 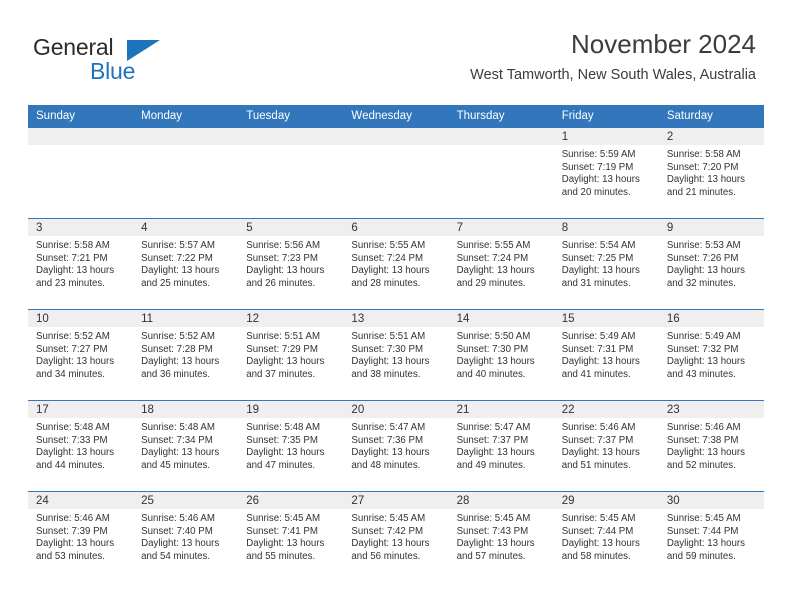 What do you see at coordinates (177, 440) in the screenshot?
I see `sunset-time: Sunset: 7:34 PM` at bounding box center [177, 440].